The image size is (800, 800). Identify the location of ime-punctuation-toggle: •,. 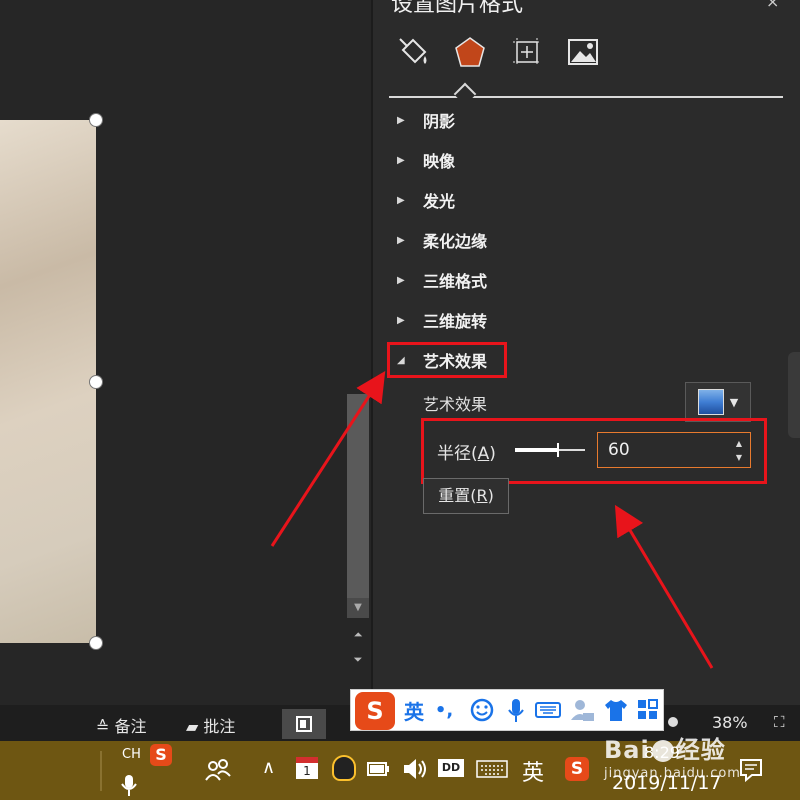
(444, 710).